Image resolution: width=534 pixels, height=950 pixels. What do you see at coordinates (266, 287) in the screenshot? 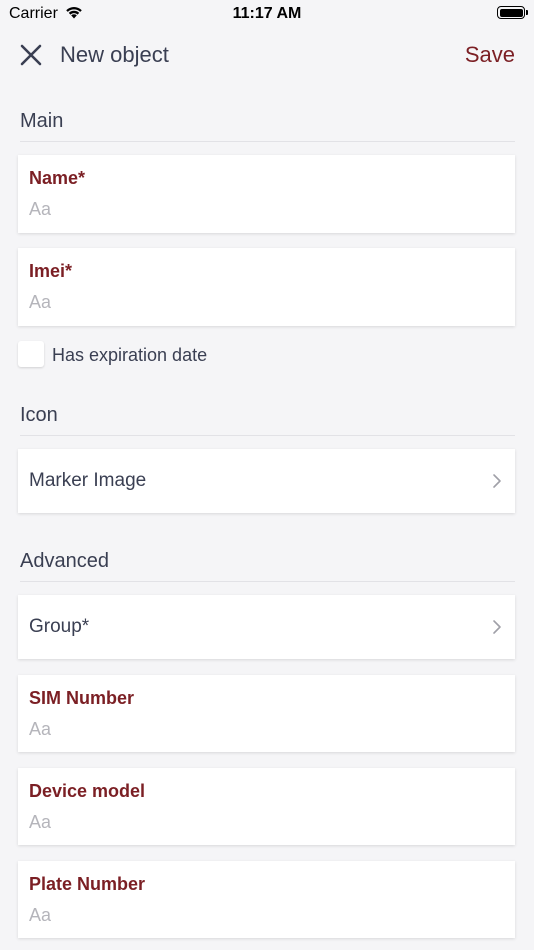
I see `imei-field: Imei*` at bounding box center [266, 287].